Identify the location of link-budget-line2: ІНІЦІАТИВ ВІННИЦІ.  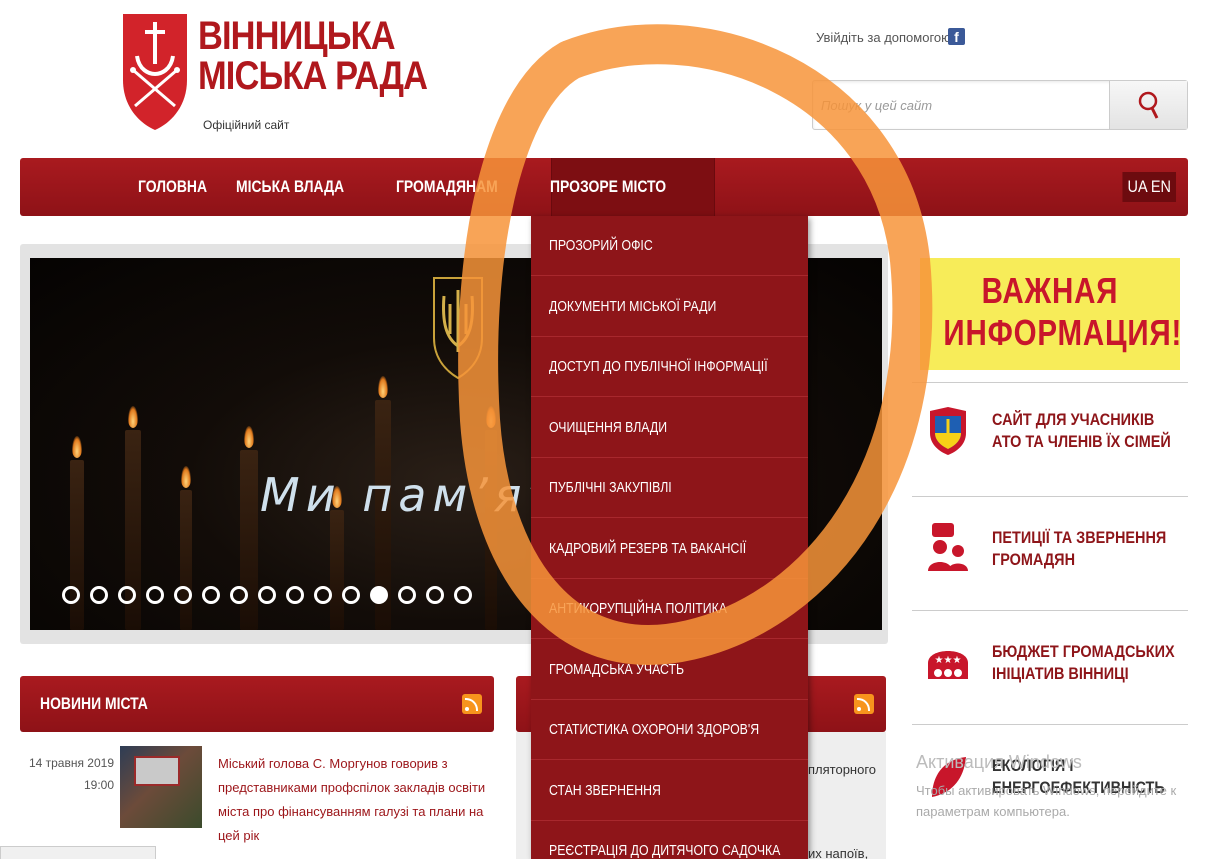
(1060, 673).